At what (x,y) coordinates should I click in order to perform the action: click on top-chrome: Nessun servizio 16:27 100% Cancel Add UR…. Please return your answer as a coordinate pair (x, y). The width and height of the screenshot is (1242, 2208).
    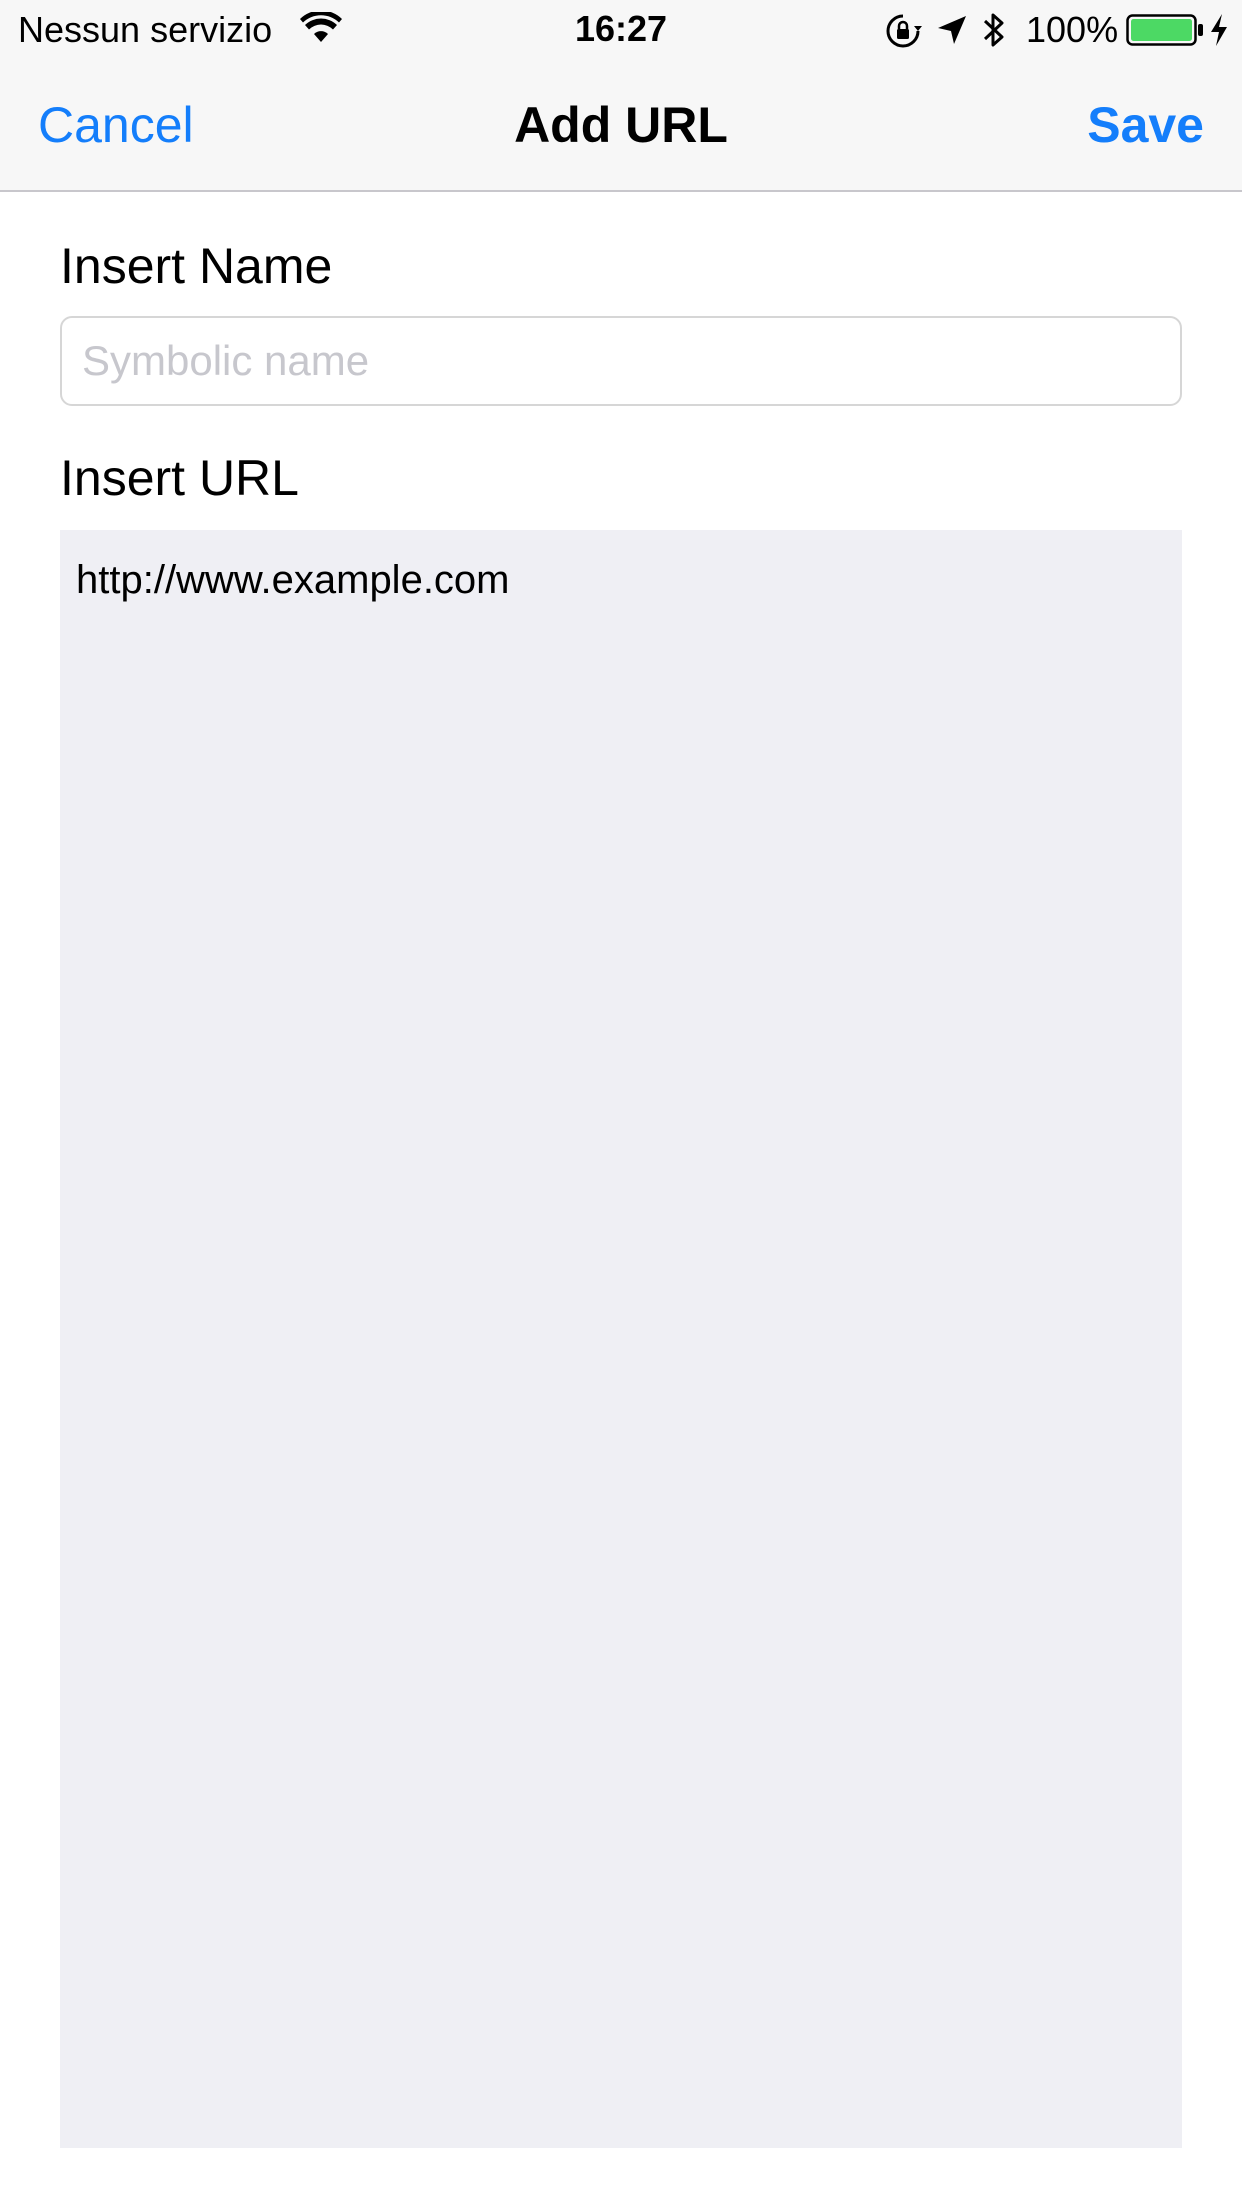
    Looking at the image, I should click on (621, 96).